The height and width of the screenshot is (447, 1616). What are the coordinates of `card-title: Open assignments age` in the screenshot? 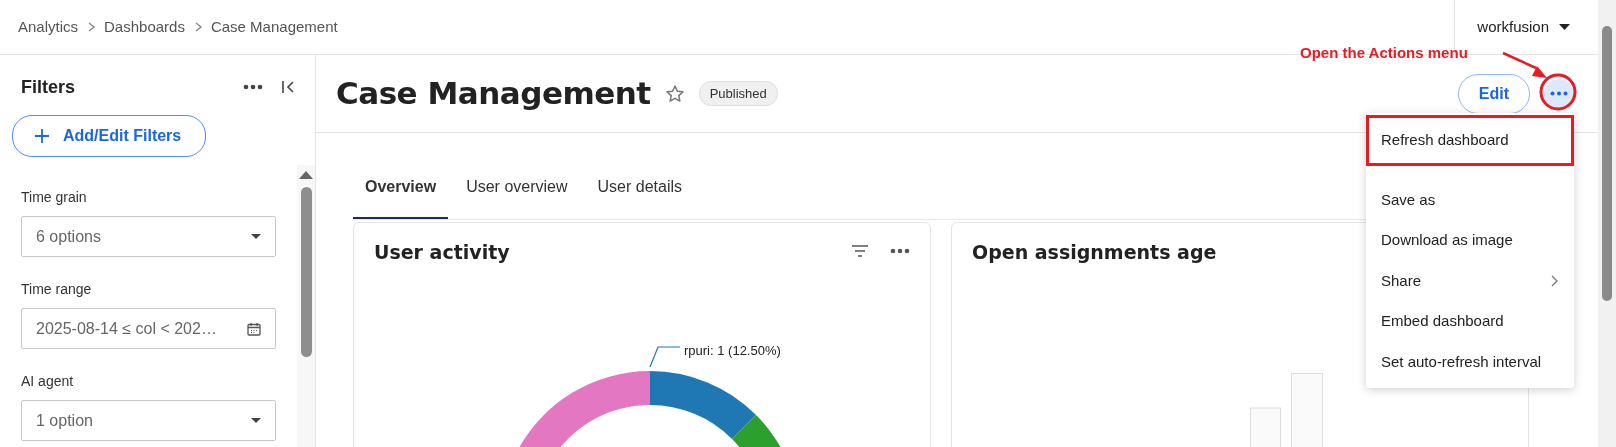 It's located at (1094, 252).